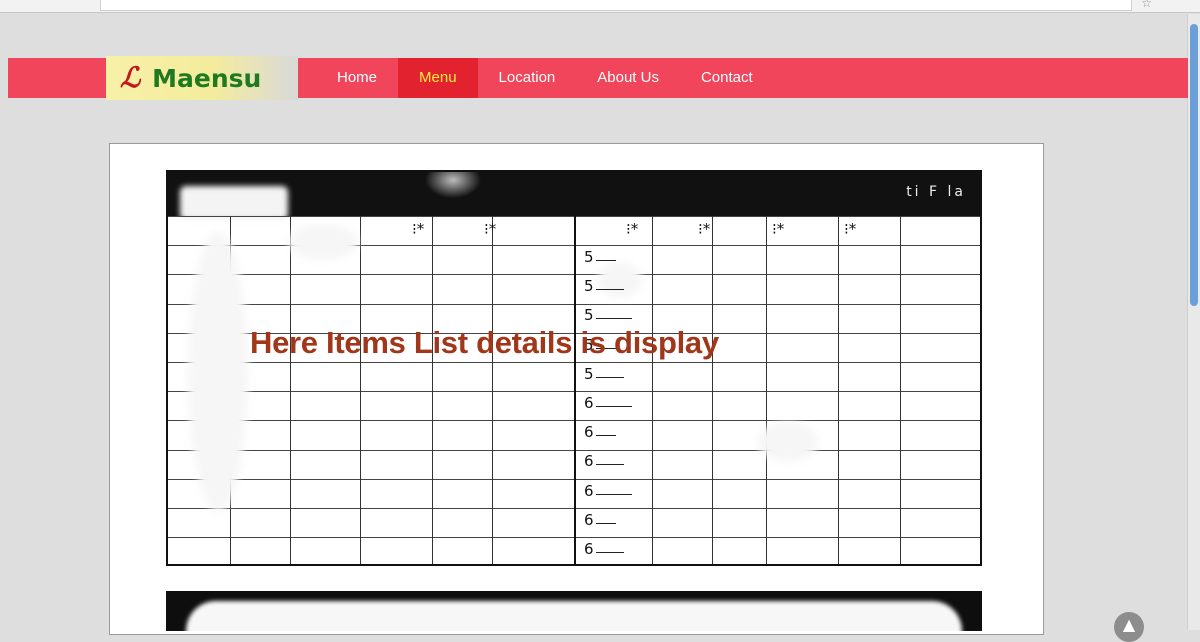 This screenshot has width=1200, height=642. Describe the element at coordinates (628, 78) in the screenshot. I see `nav-item-about-us: About Us` at that location.